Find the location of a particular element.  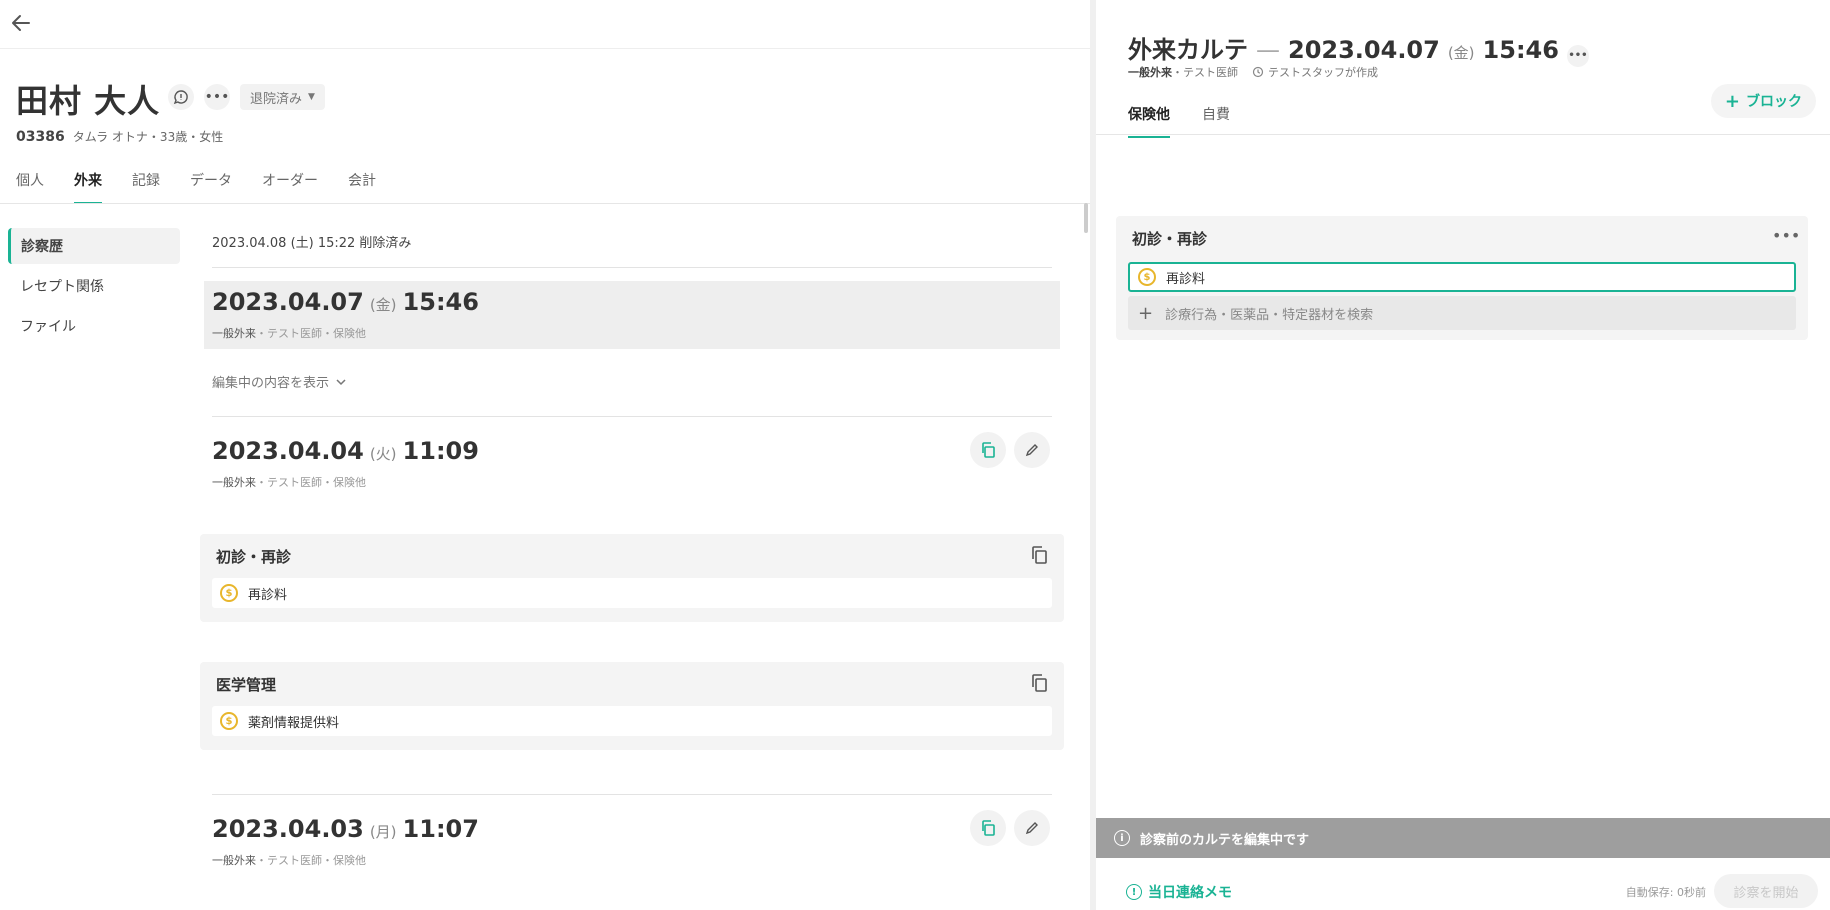

visit-datetime: 2023.04.03 (月) 11:07 is located at coordinates (345, 829).